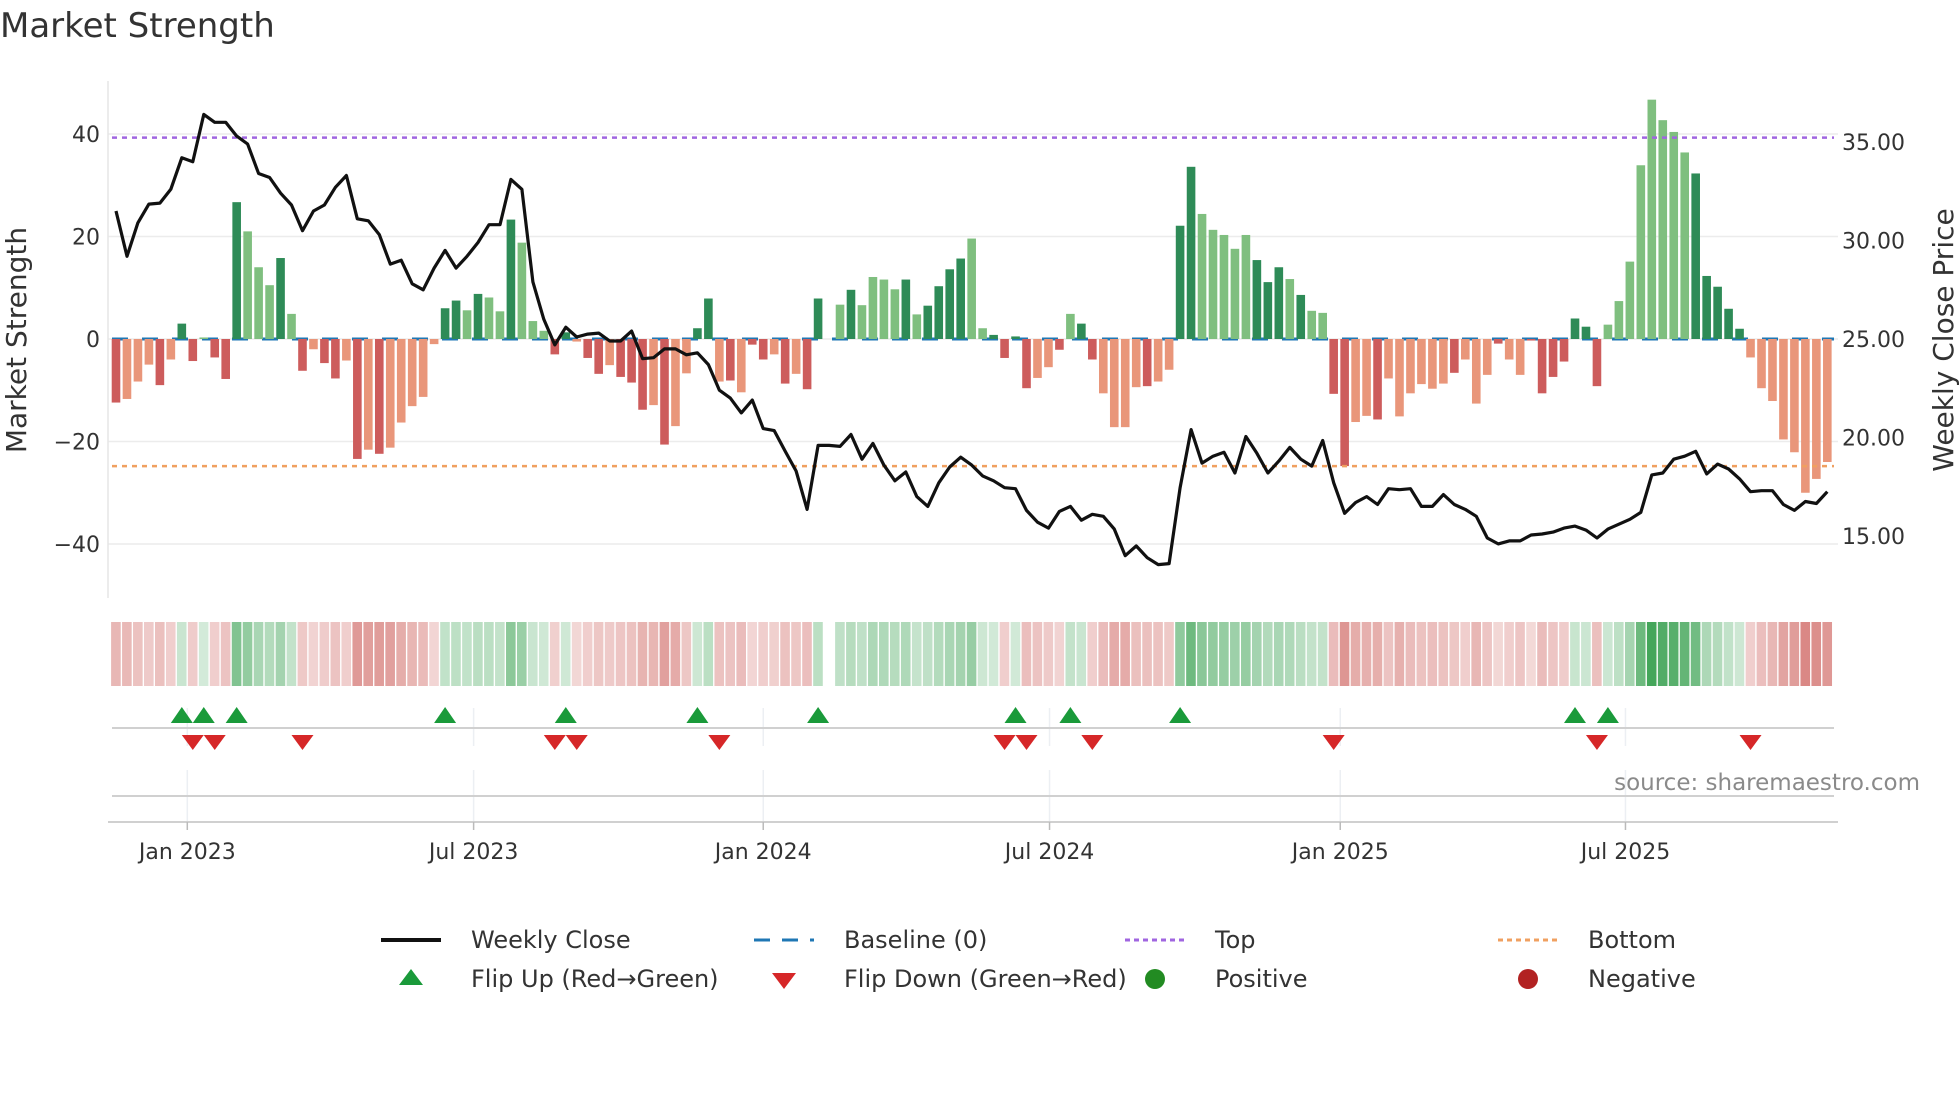 The width and height of the screenshot is (1960, 1102). What do you see at coordinates (1049, 852) in the screenshot?
I see `x-tick-label: Jul 2024` at bounding box center [1049, 852].